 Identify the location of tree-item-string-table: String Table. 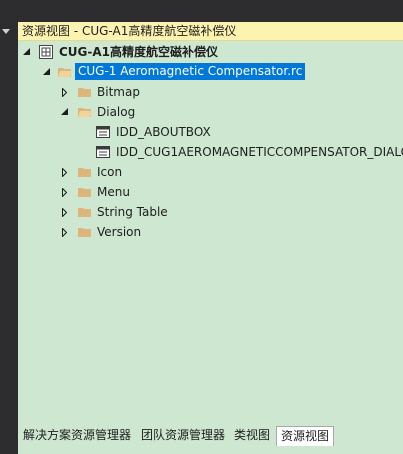
(210, 212).